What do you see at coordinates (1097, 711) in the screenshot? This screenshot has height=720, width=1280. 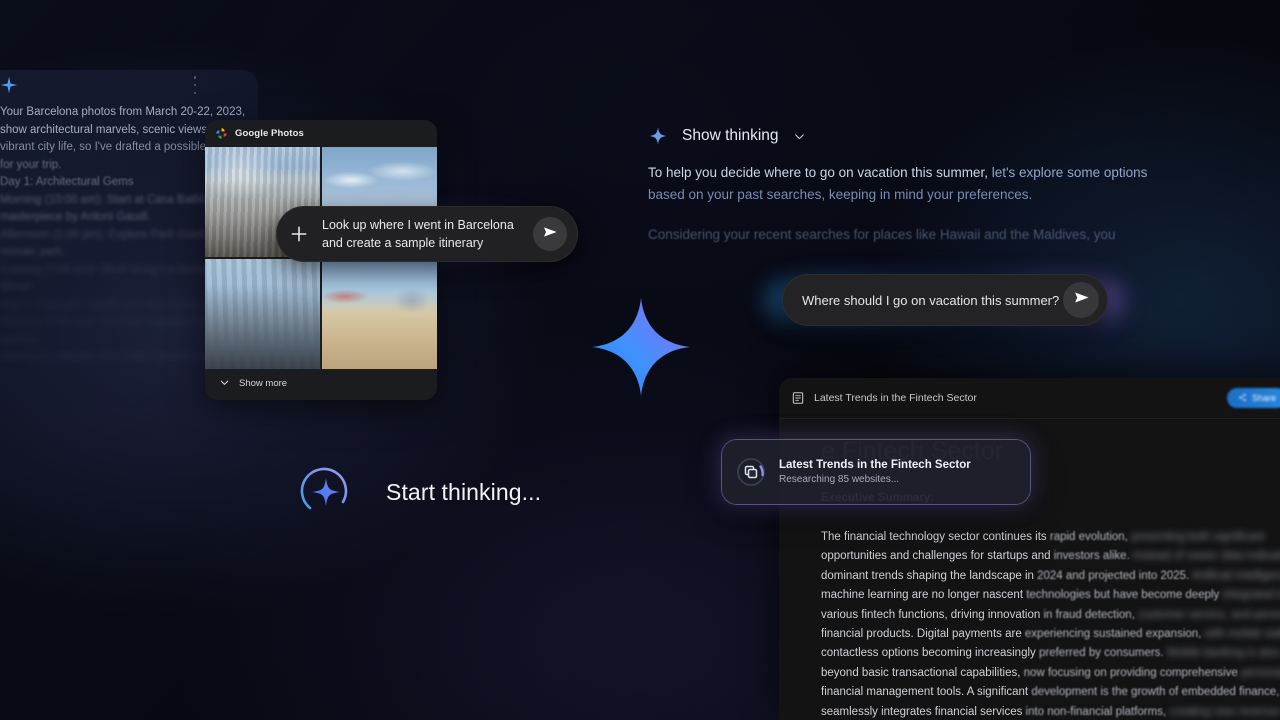 I see `doc-text-mid: into non-financial platforms,` at bounding box center [1097, 711].